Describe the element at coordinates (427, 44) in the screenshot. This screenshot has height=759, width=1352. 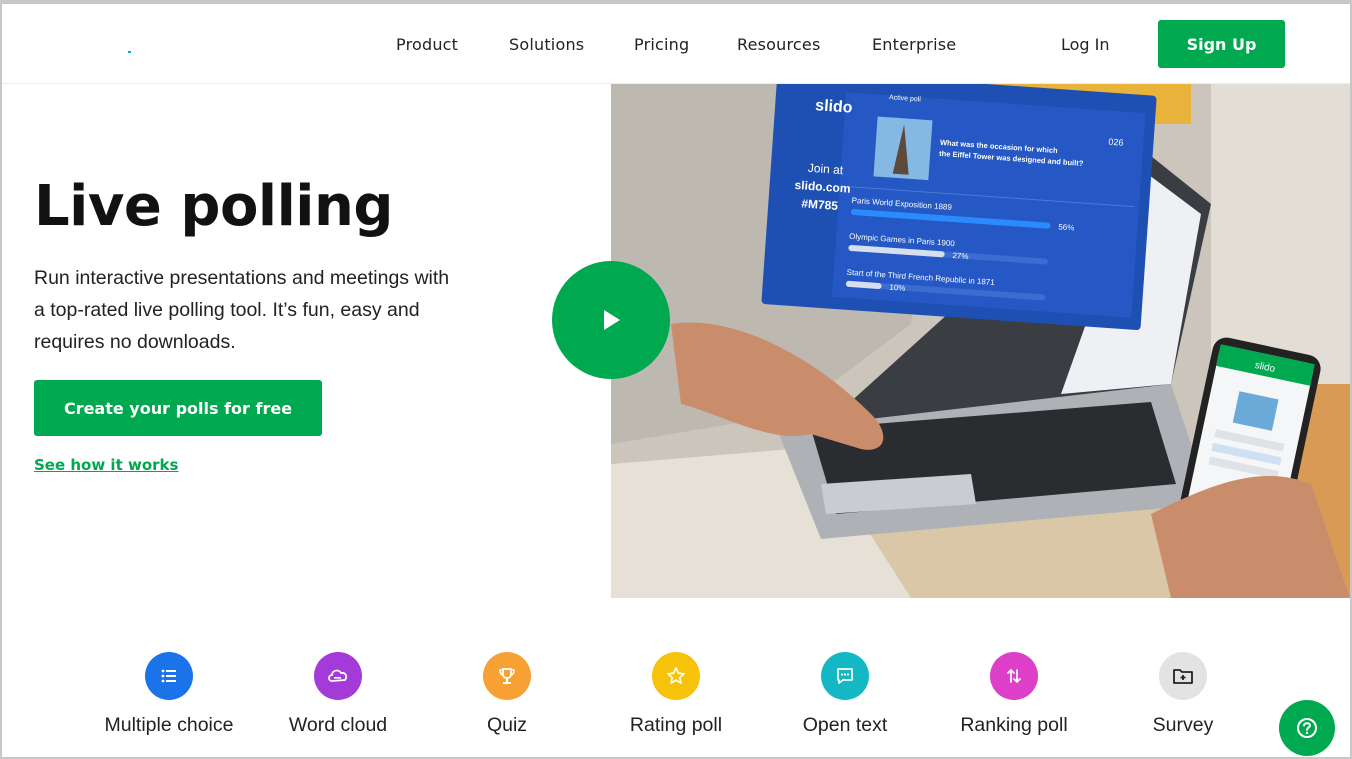
I see `nav-product: Product` at that location.